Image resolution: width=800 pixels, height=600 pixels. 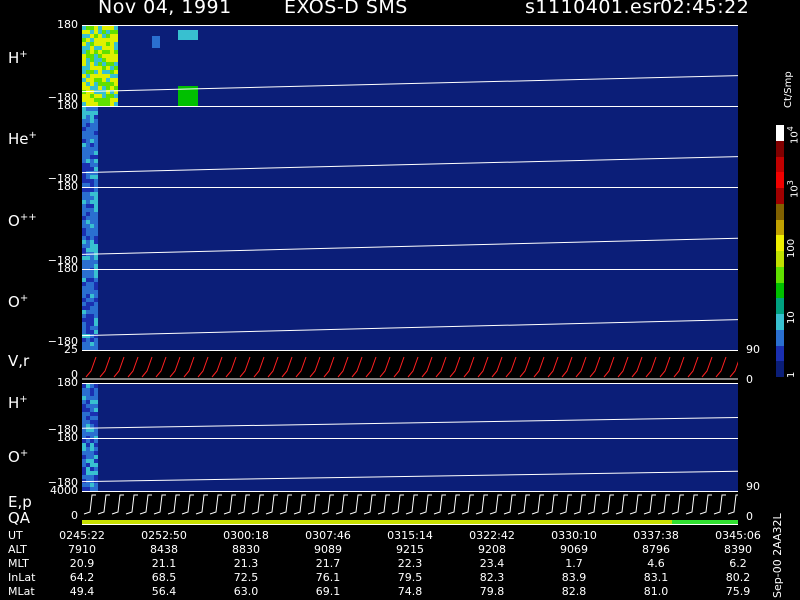 What do you see at coordinates (246, 549) in the screenshot?
I see `time-cell: 8830` at bounding box center [246, 549].